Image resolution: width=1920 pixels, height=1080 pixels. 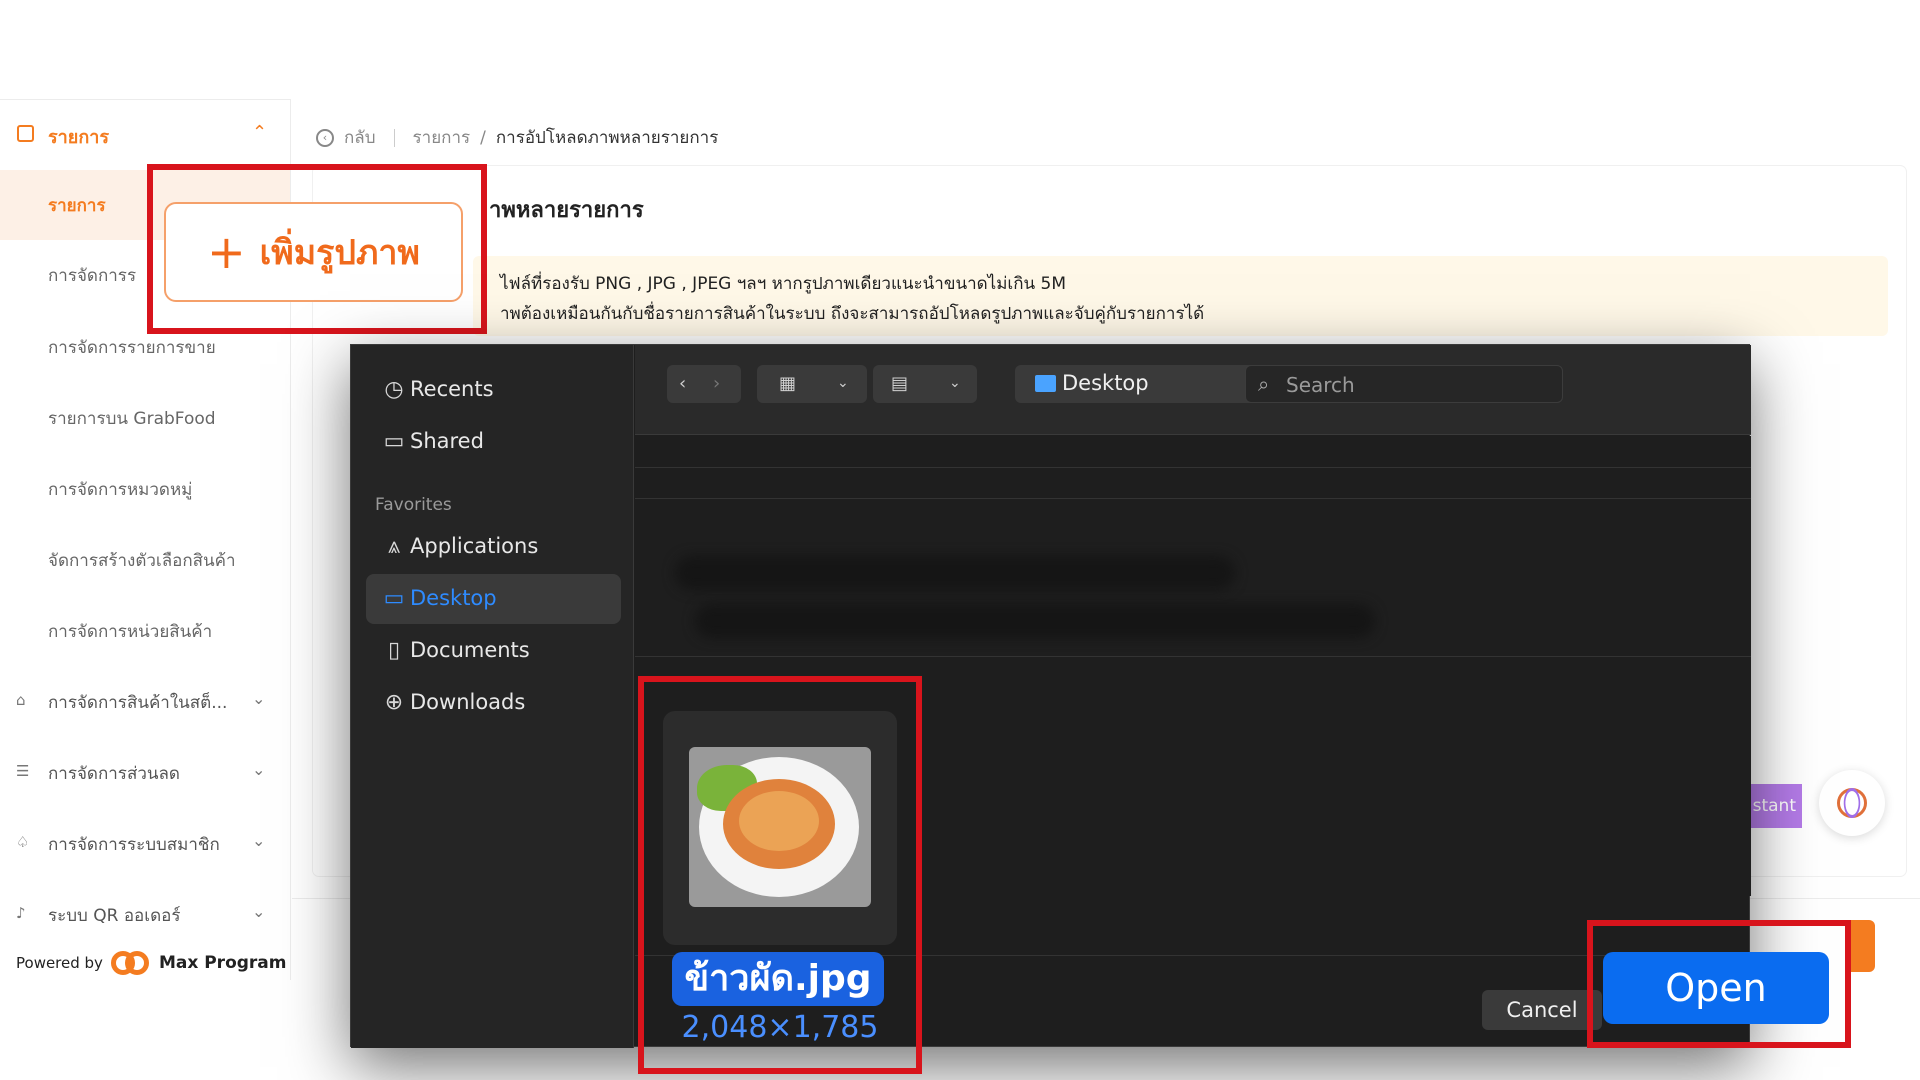 I want to click on sidebar-group-qr-order: ♪ ระบบ QR ออเดอร์ ⌄, so click(x=145, y=915).